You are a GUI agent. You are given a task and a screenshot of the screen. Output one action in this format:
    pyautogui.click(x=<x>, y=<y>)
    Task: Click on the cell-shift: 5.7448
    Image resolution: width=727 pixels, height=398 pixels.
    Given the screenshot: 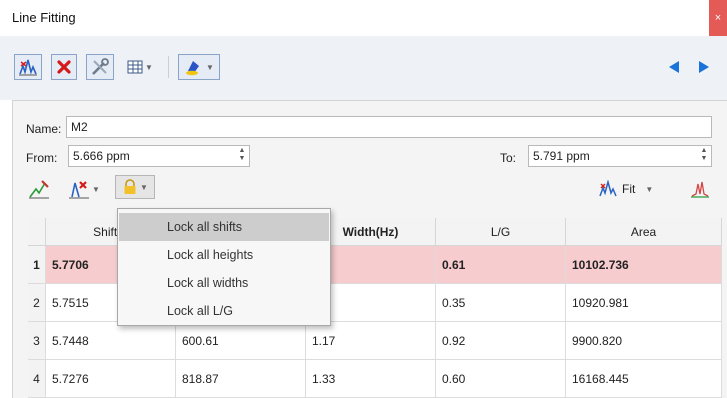 What is the action you would take?
    pyautogui.click(x=111, y=341)
    